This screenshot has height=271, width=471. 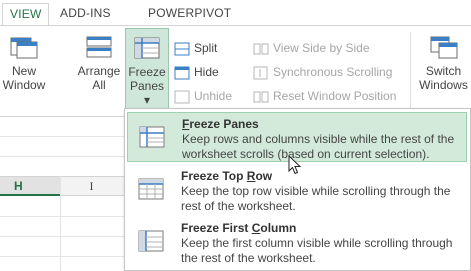 I want to click on switch-windows-icon, so click(x=443, y=47).